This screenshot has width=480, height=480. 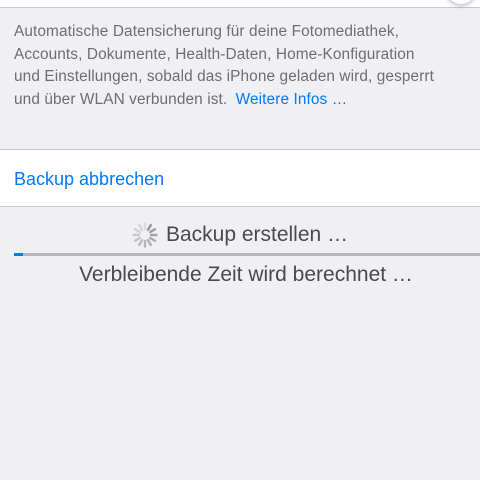 What do you see at coordinates (240, 178) in the screenshot?
I see `cancel-backup-row: Backup abbrechen` at bounding box center [240, 178].